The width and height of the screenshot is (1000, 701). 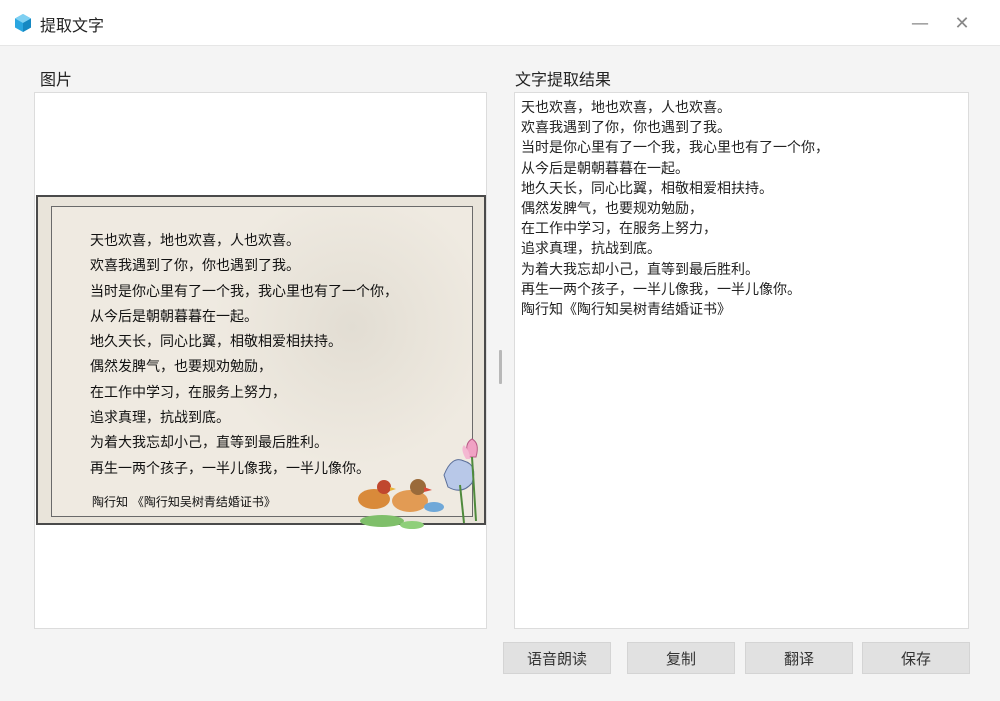 I want to click on poem-image-line: 欢喜我遇到了你，你也遇到了我。, so click(x=195, y=266).